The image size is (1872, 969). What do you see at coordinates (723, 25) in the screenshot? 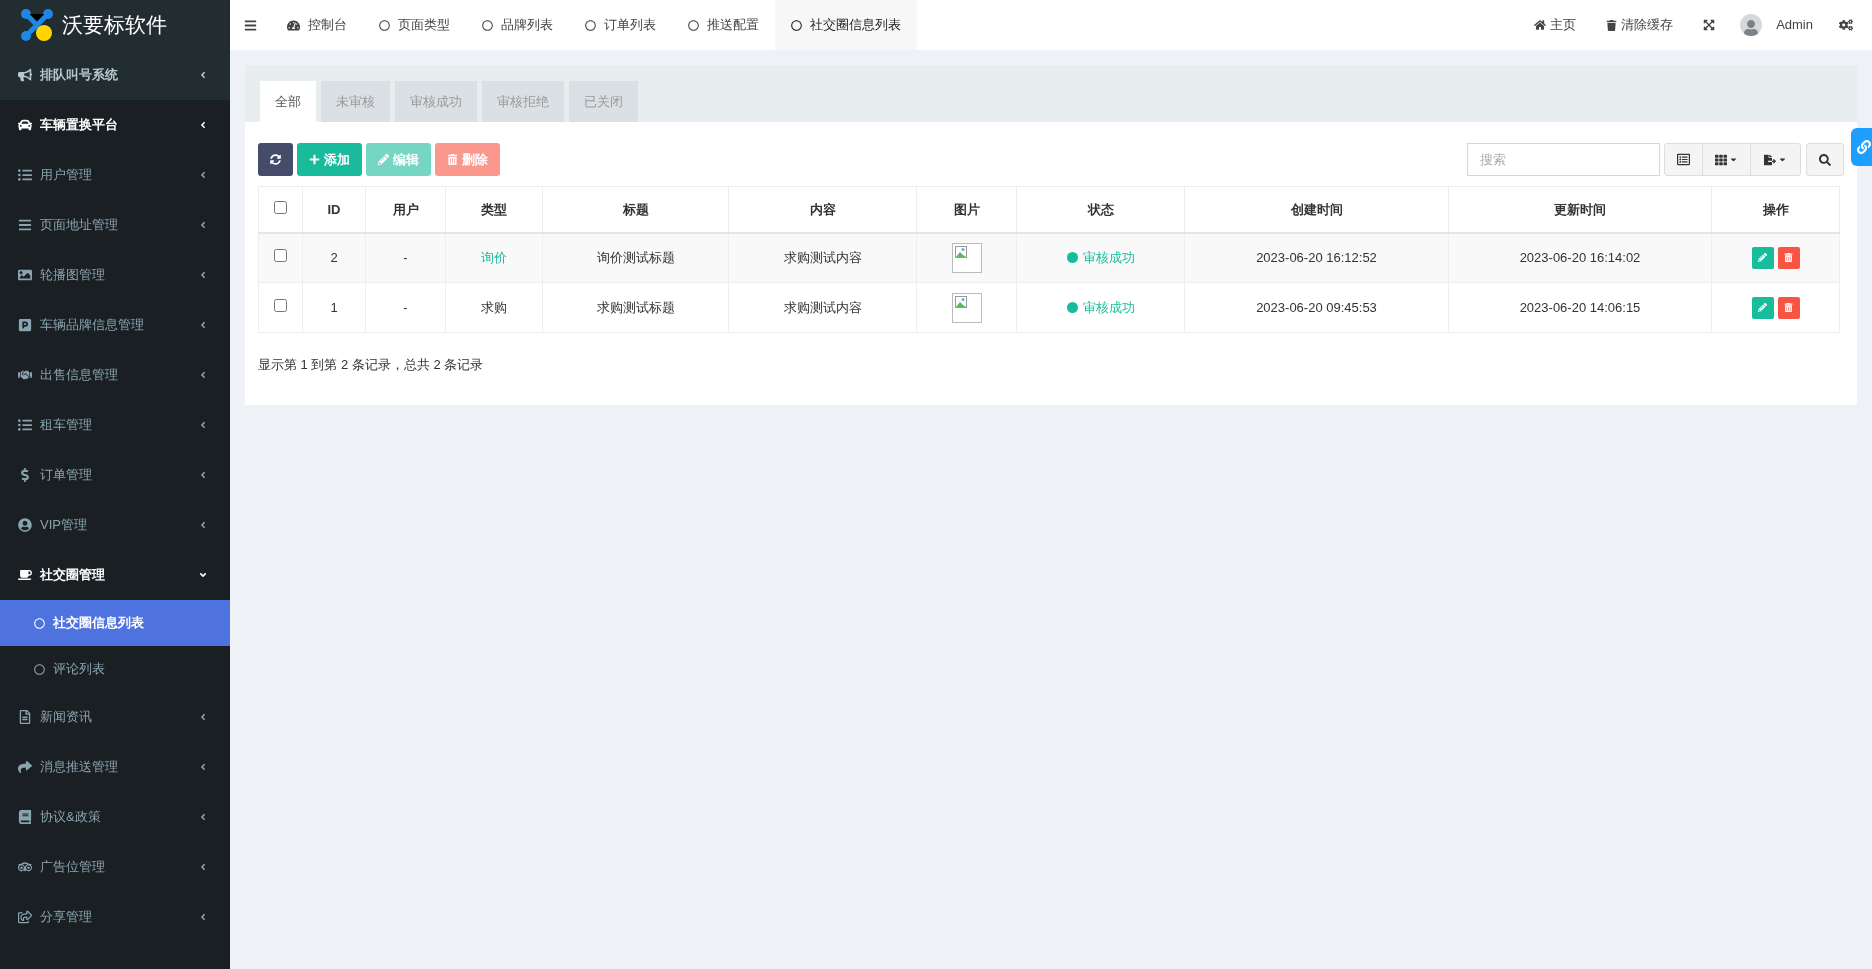
I see `nav-tab: 推送配置` at bounding box center [723, 25].